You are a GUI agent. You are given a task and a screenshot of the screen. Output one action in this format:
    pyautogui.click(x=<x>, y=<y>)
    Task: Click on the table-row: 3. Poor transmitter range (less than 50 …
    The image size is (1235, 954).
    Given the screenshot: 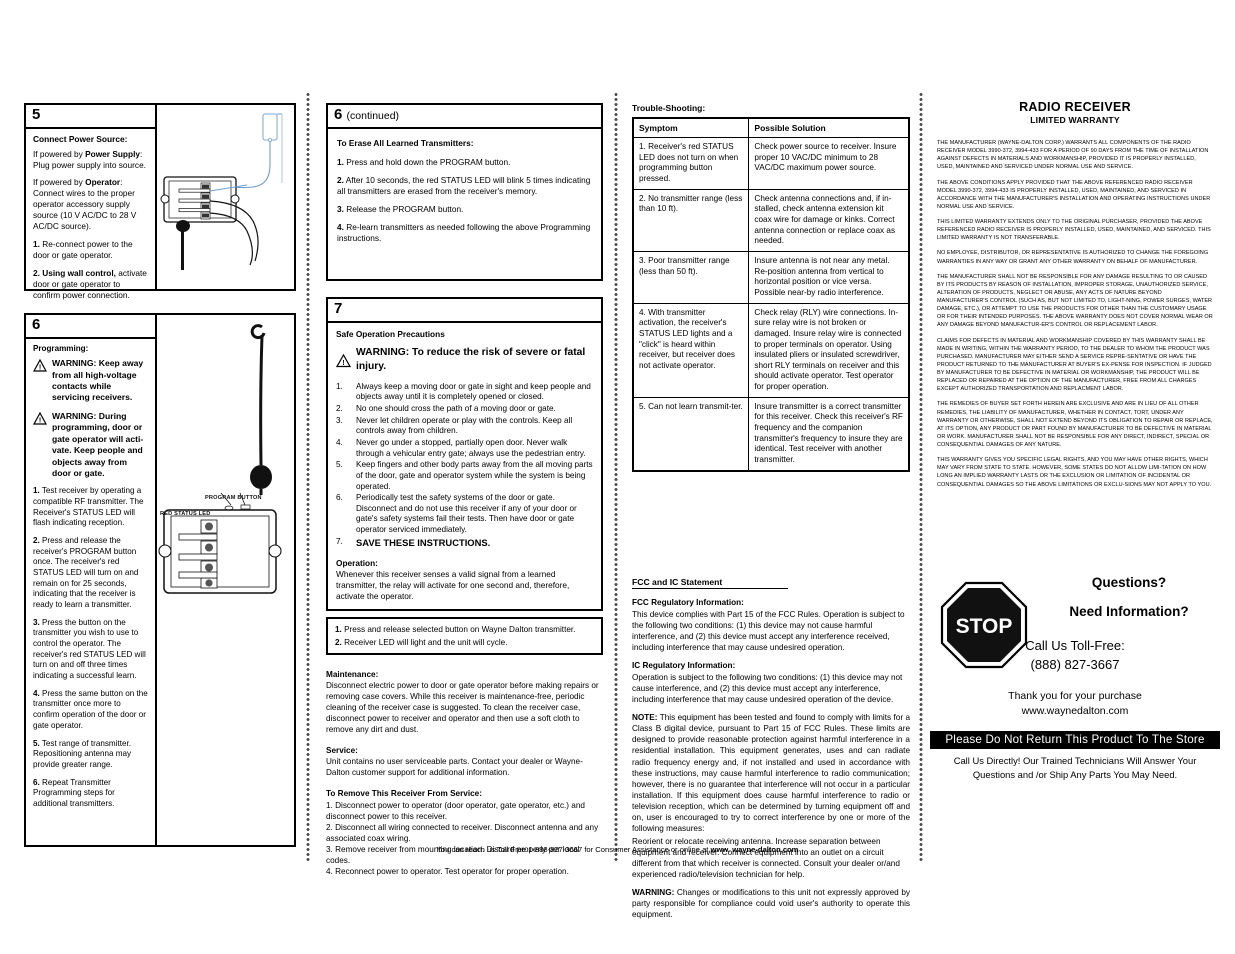 What is the action you would take?
    pyautogui.click(x=771, y=277)
    